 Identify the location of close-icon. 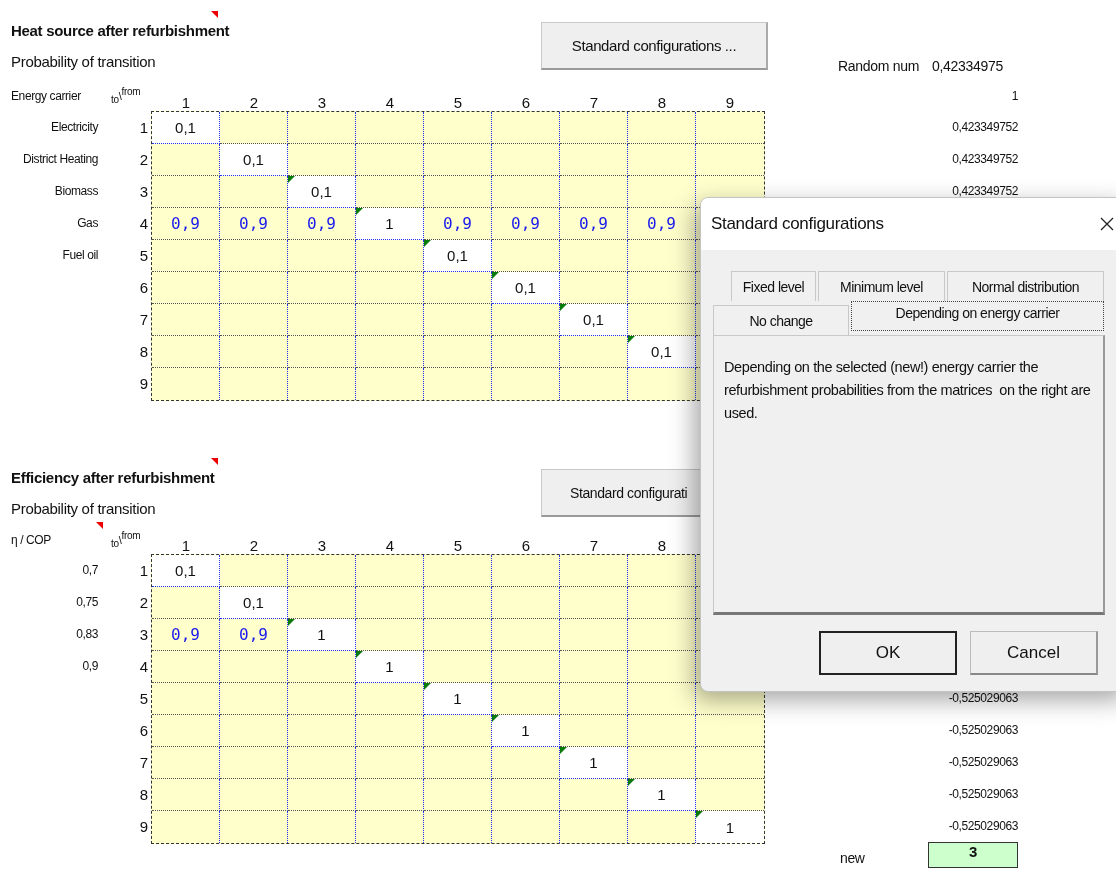
(1106, 224).